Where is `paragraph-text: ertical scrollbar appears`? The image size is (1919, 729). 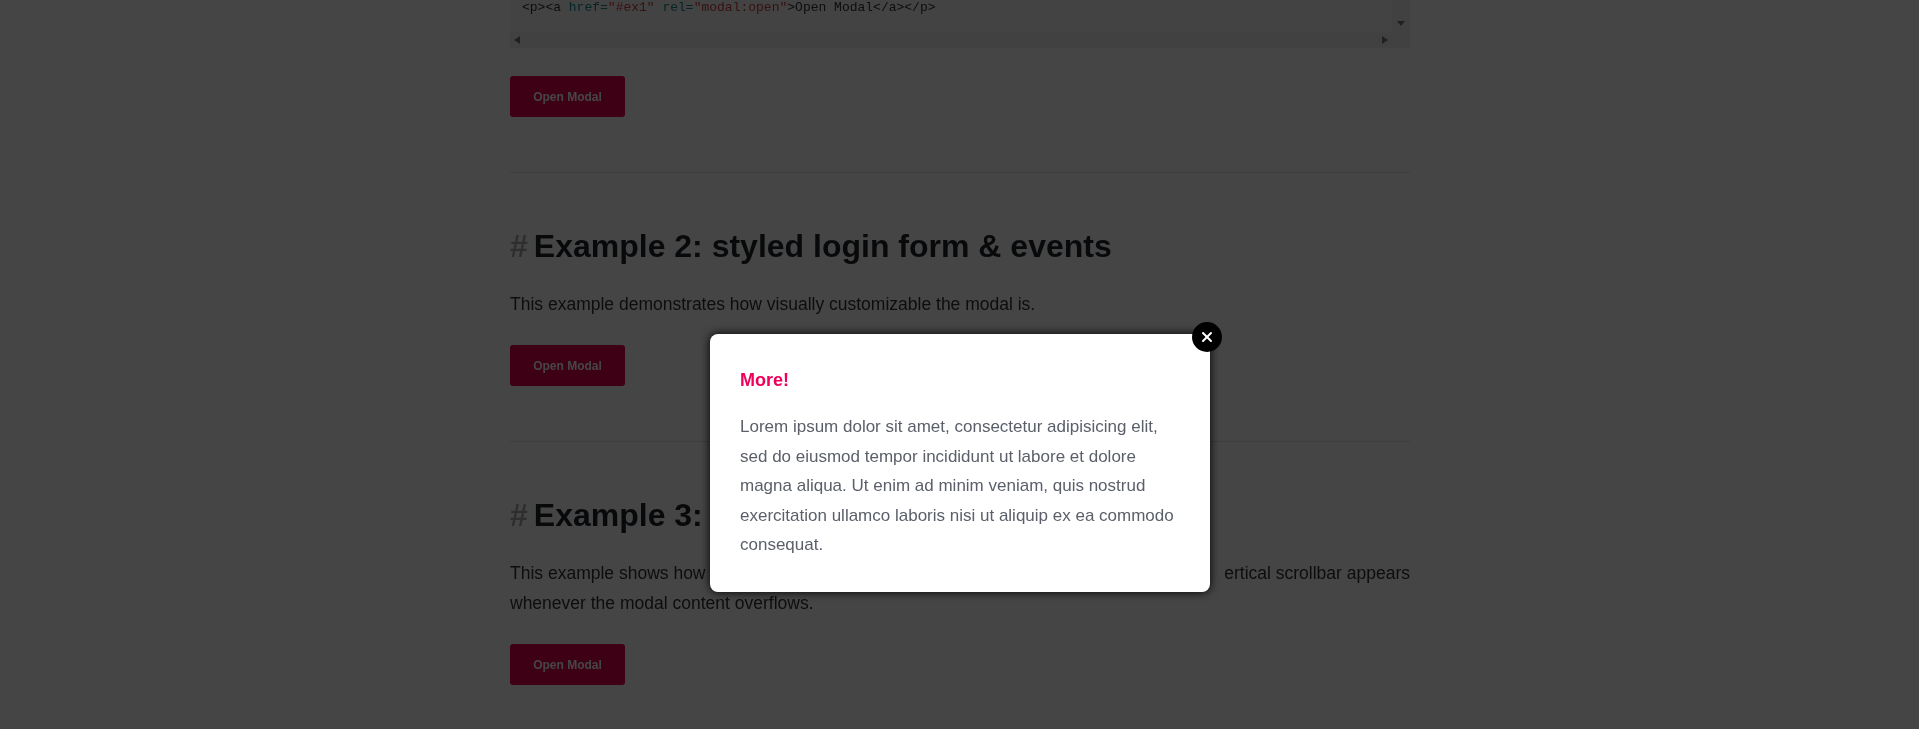 paragraph-text: ertical scrollbar appears is located at coordinates (1317, 573).